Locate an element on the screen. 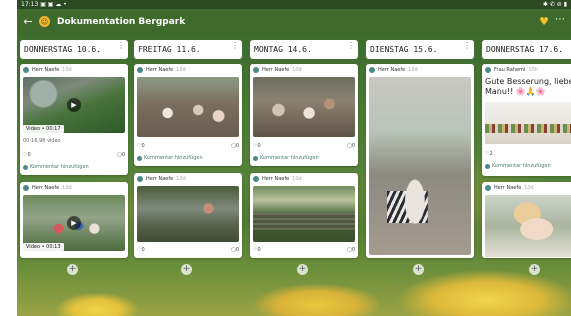 This screenshot has width=571, height=316. post-card: Herr Naefe 10d is located at coordinates (526, 220).